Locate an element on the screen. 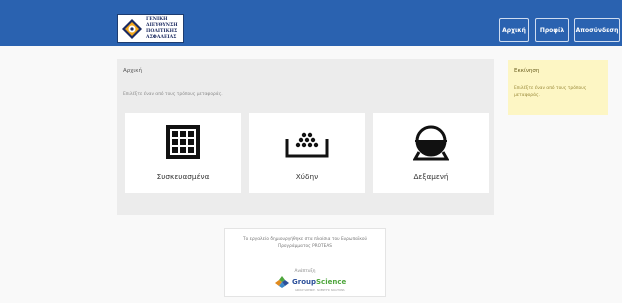 The image size is (622, 303). groupscience-brand-part2: Science is located at coordinates (331, 282).